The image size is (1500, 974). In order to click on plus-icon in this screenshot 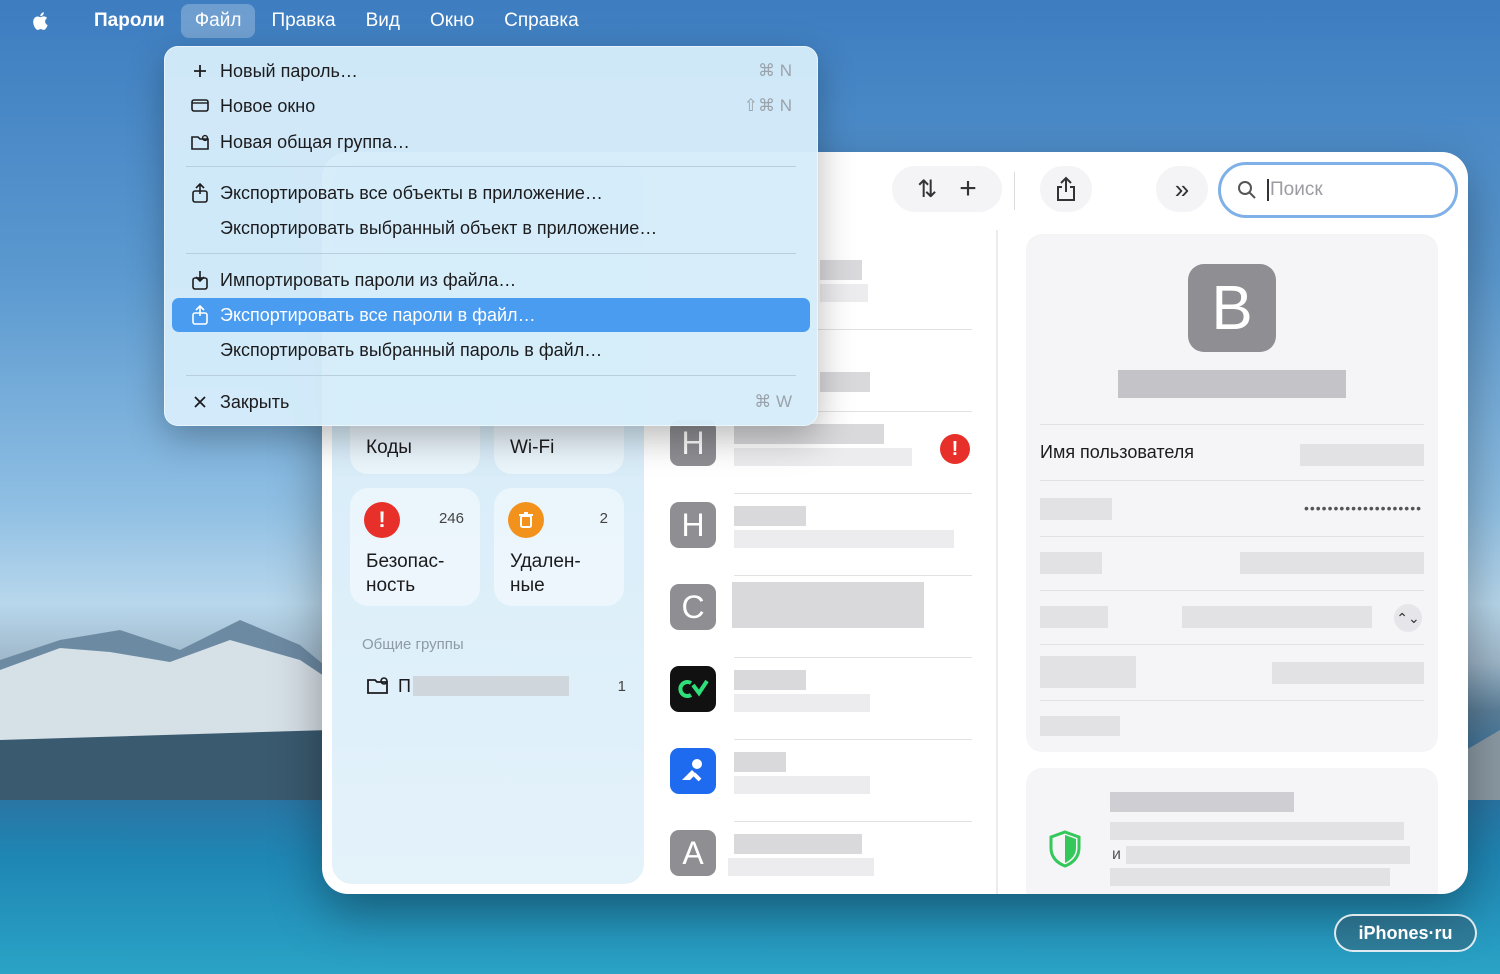, I will do `click(200, 71)`.